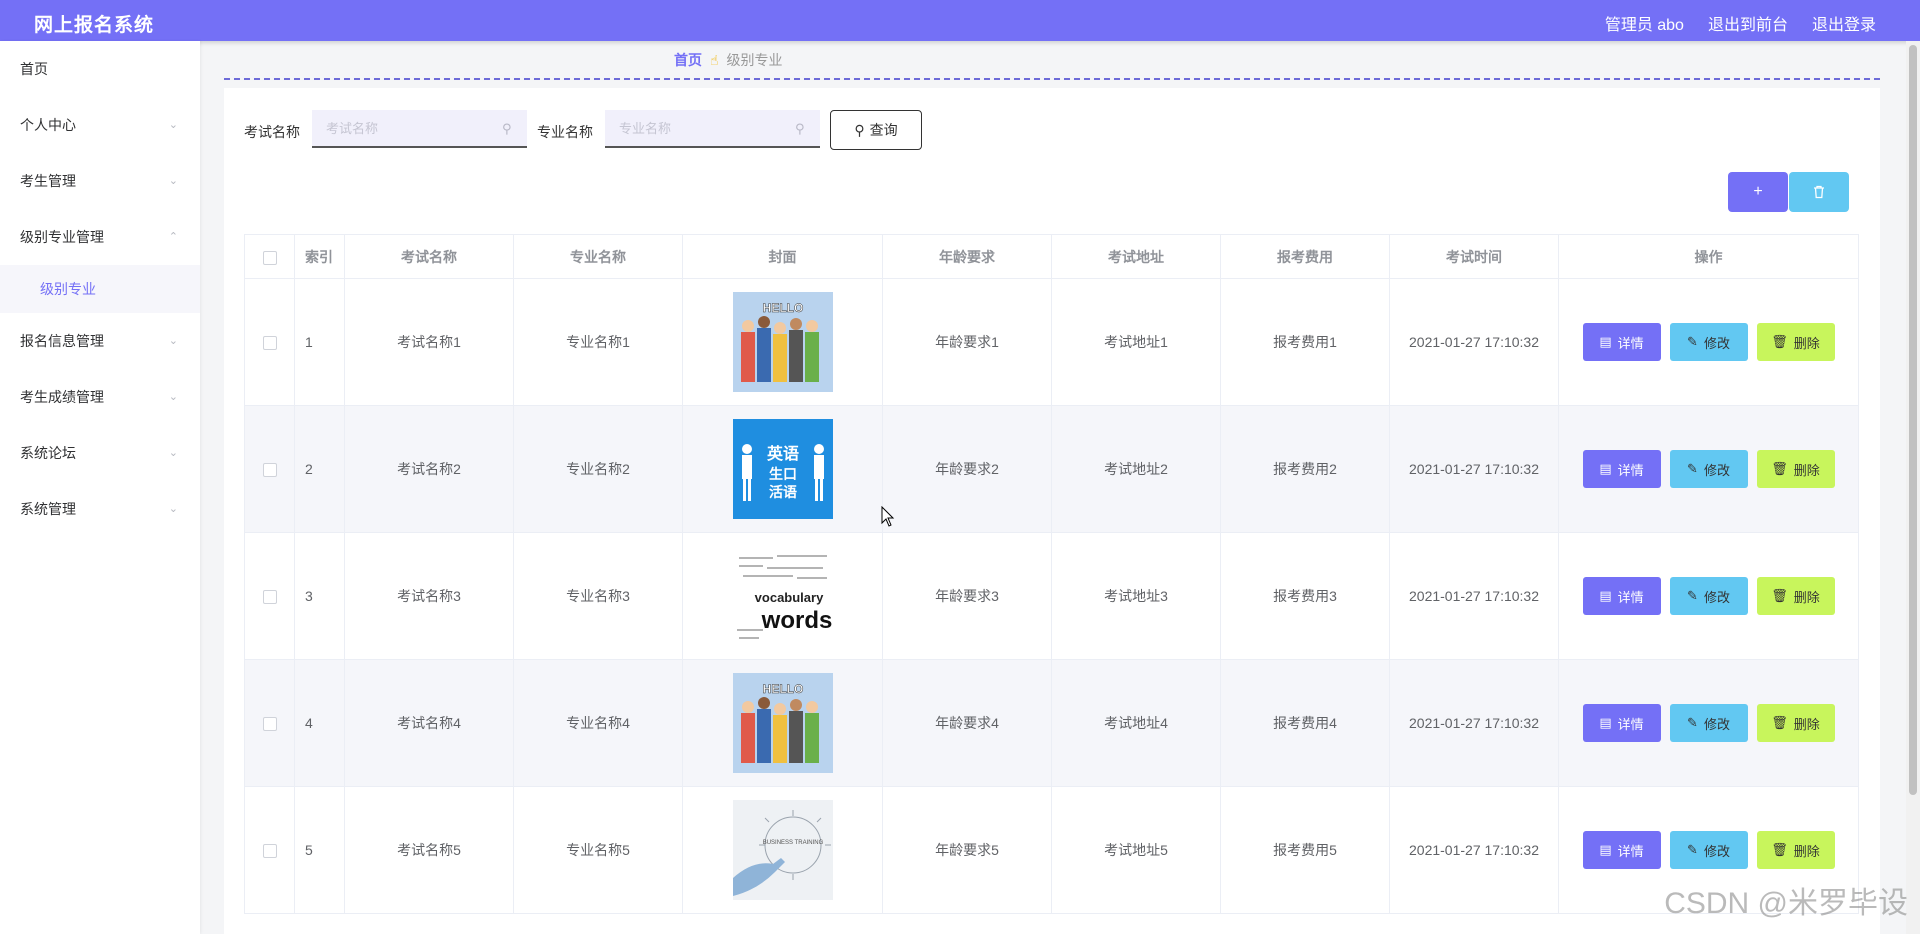 The image size is (1920, 934). Describe the element at coordinates (967, 596) in the screenshot. I see `age-cell: 年龄要求3` at that location.